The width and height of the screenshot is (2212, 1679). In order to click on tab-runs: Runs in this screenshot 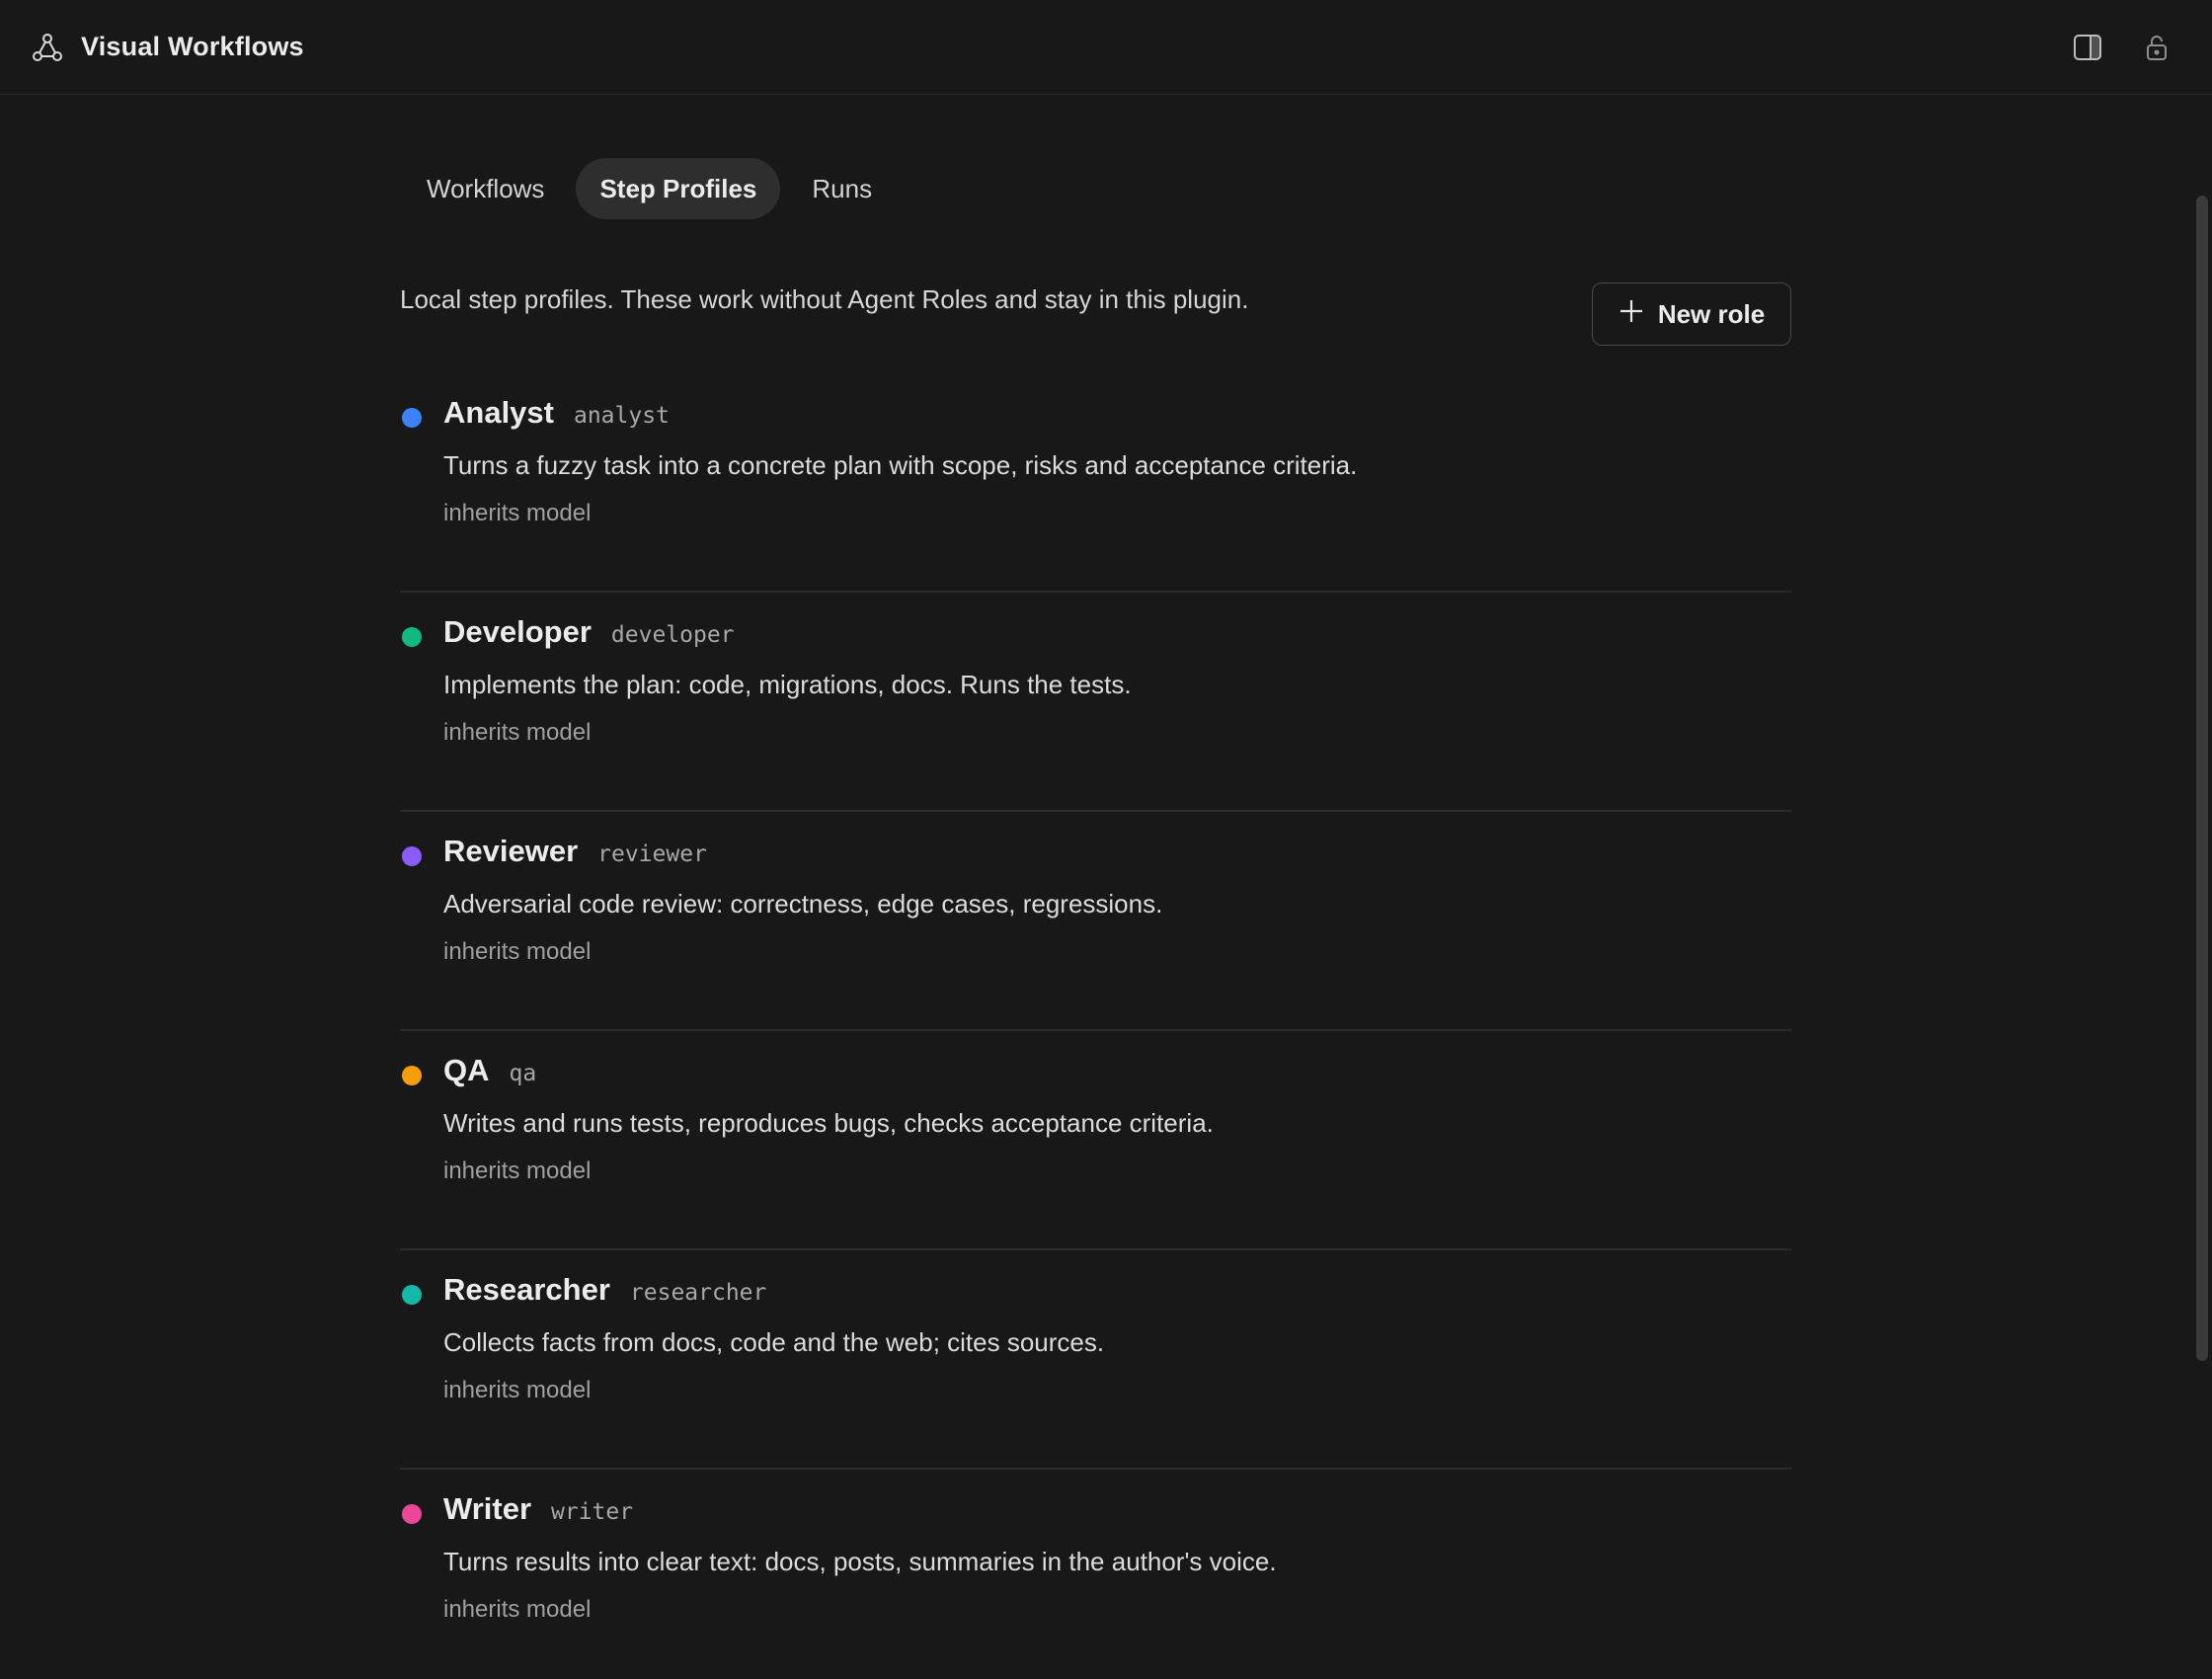, I will do `click(842, 189)`.